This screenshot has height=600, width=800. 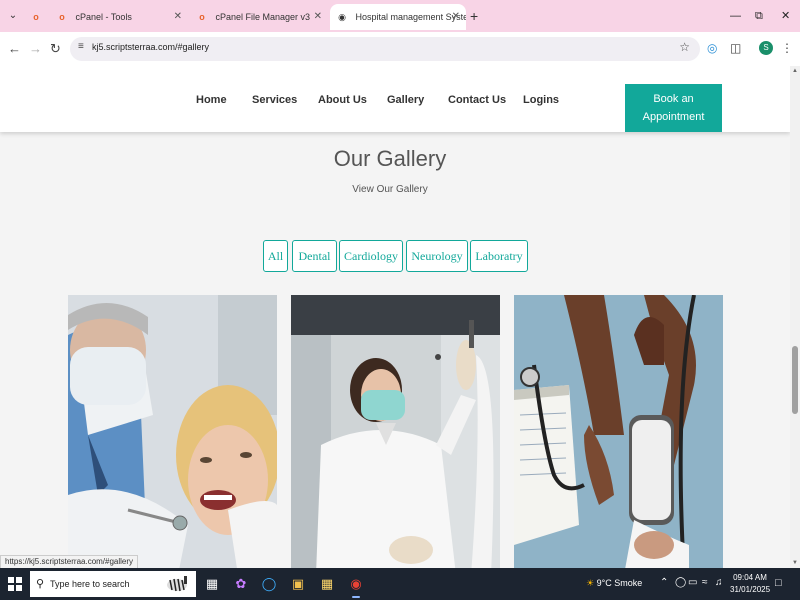 I want to click on filter-neurology-button: Neurology, so click(x=437, y=256).